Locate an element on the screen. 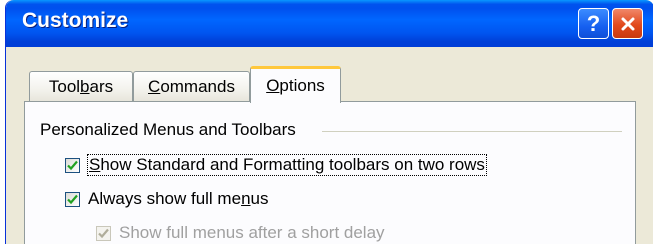 This screenshot has height=244, width=653. question-mark-icon: ? is located at coordinates (593, 23).